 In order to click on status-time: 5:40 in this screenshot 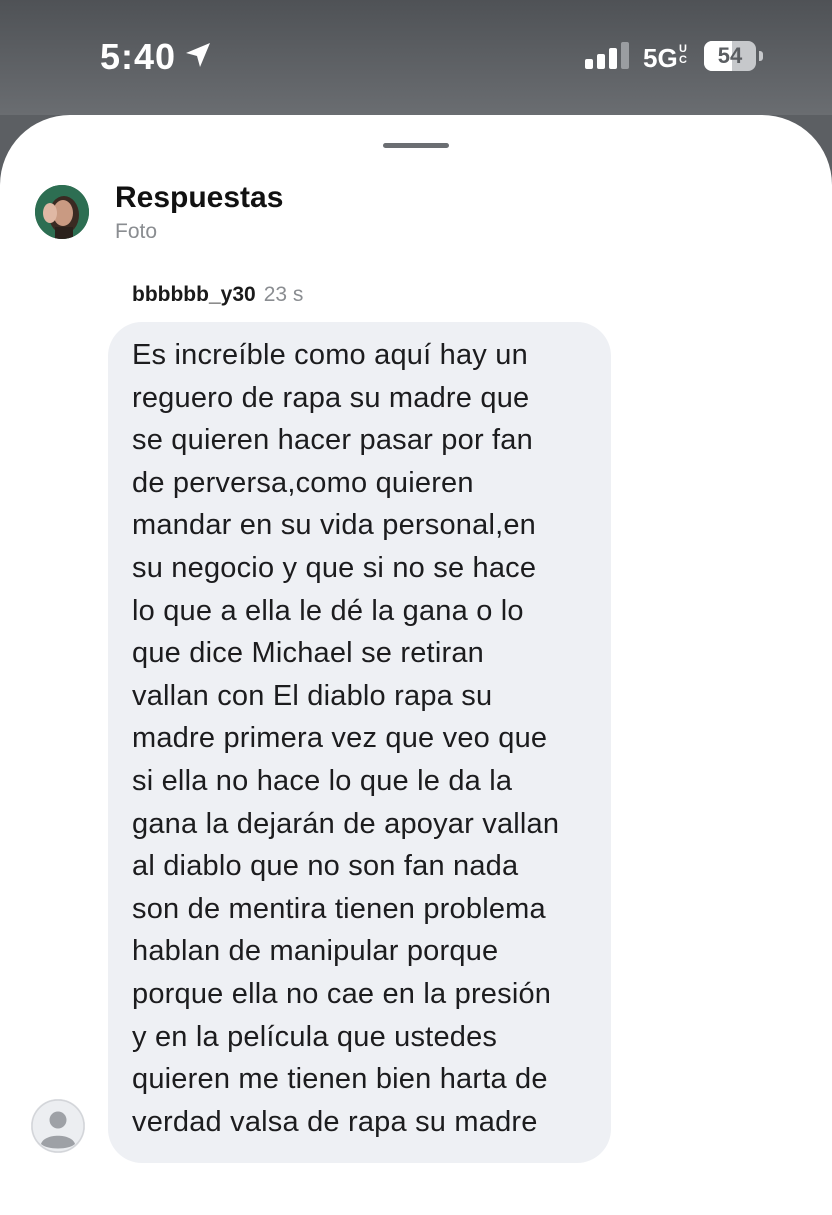, I will do `click(138, 56)`.